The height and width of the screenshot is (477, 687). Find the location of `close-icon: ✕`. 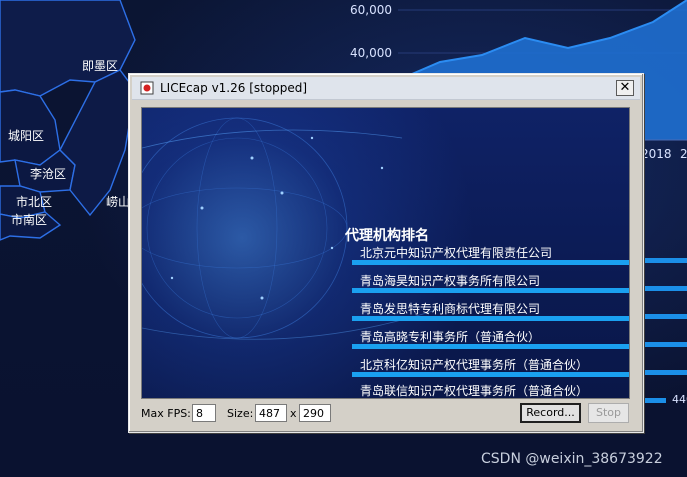

close-icon: ✕ is located at coordinates (625, 87).